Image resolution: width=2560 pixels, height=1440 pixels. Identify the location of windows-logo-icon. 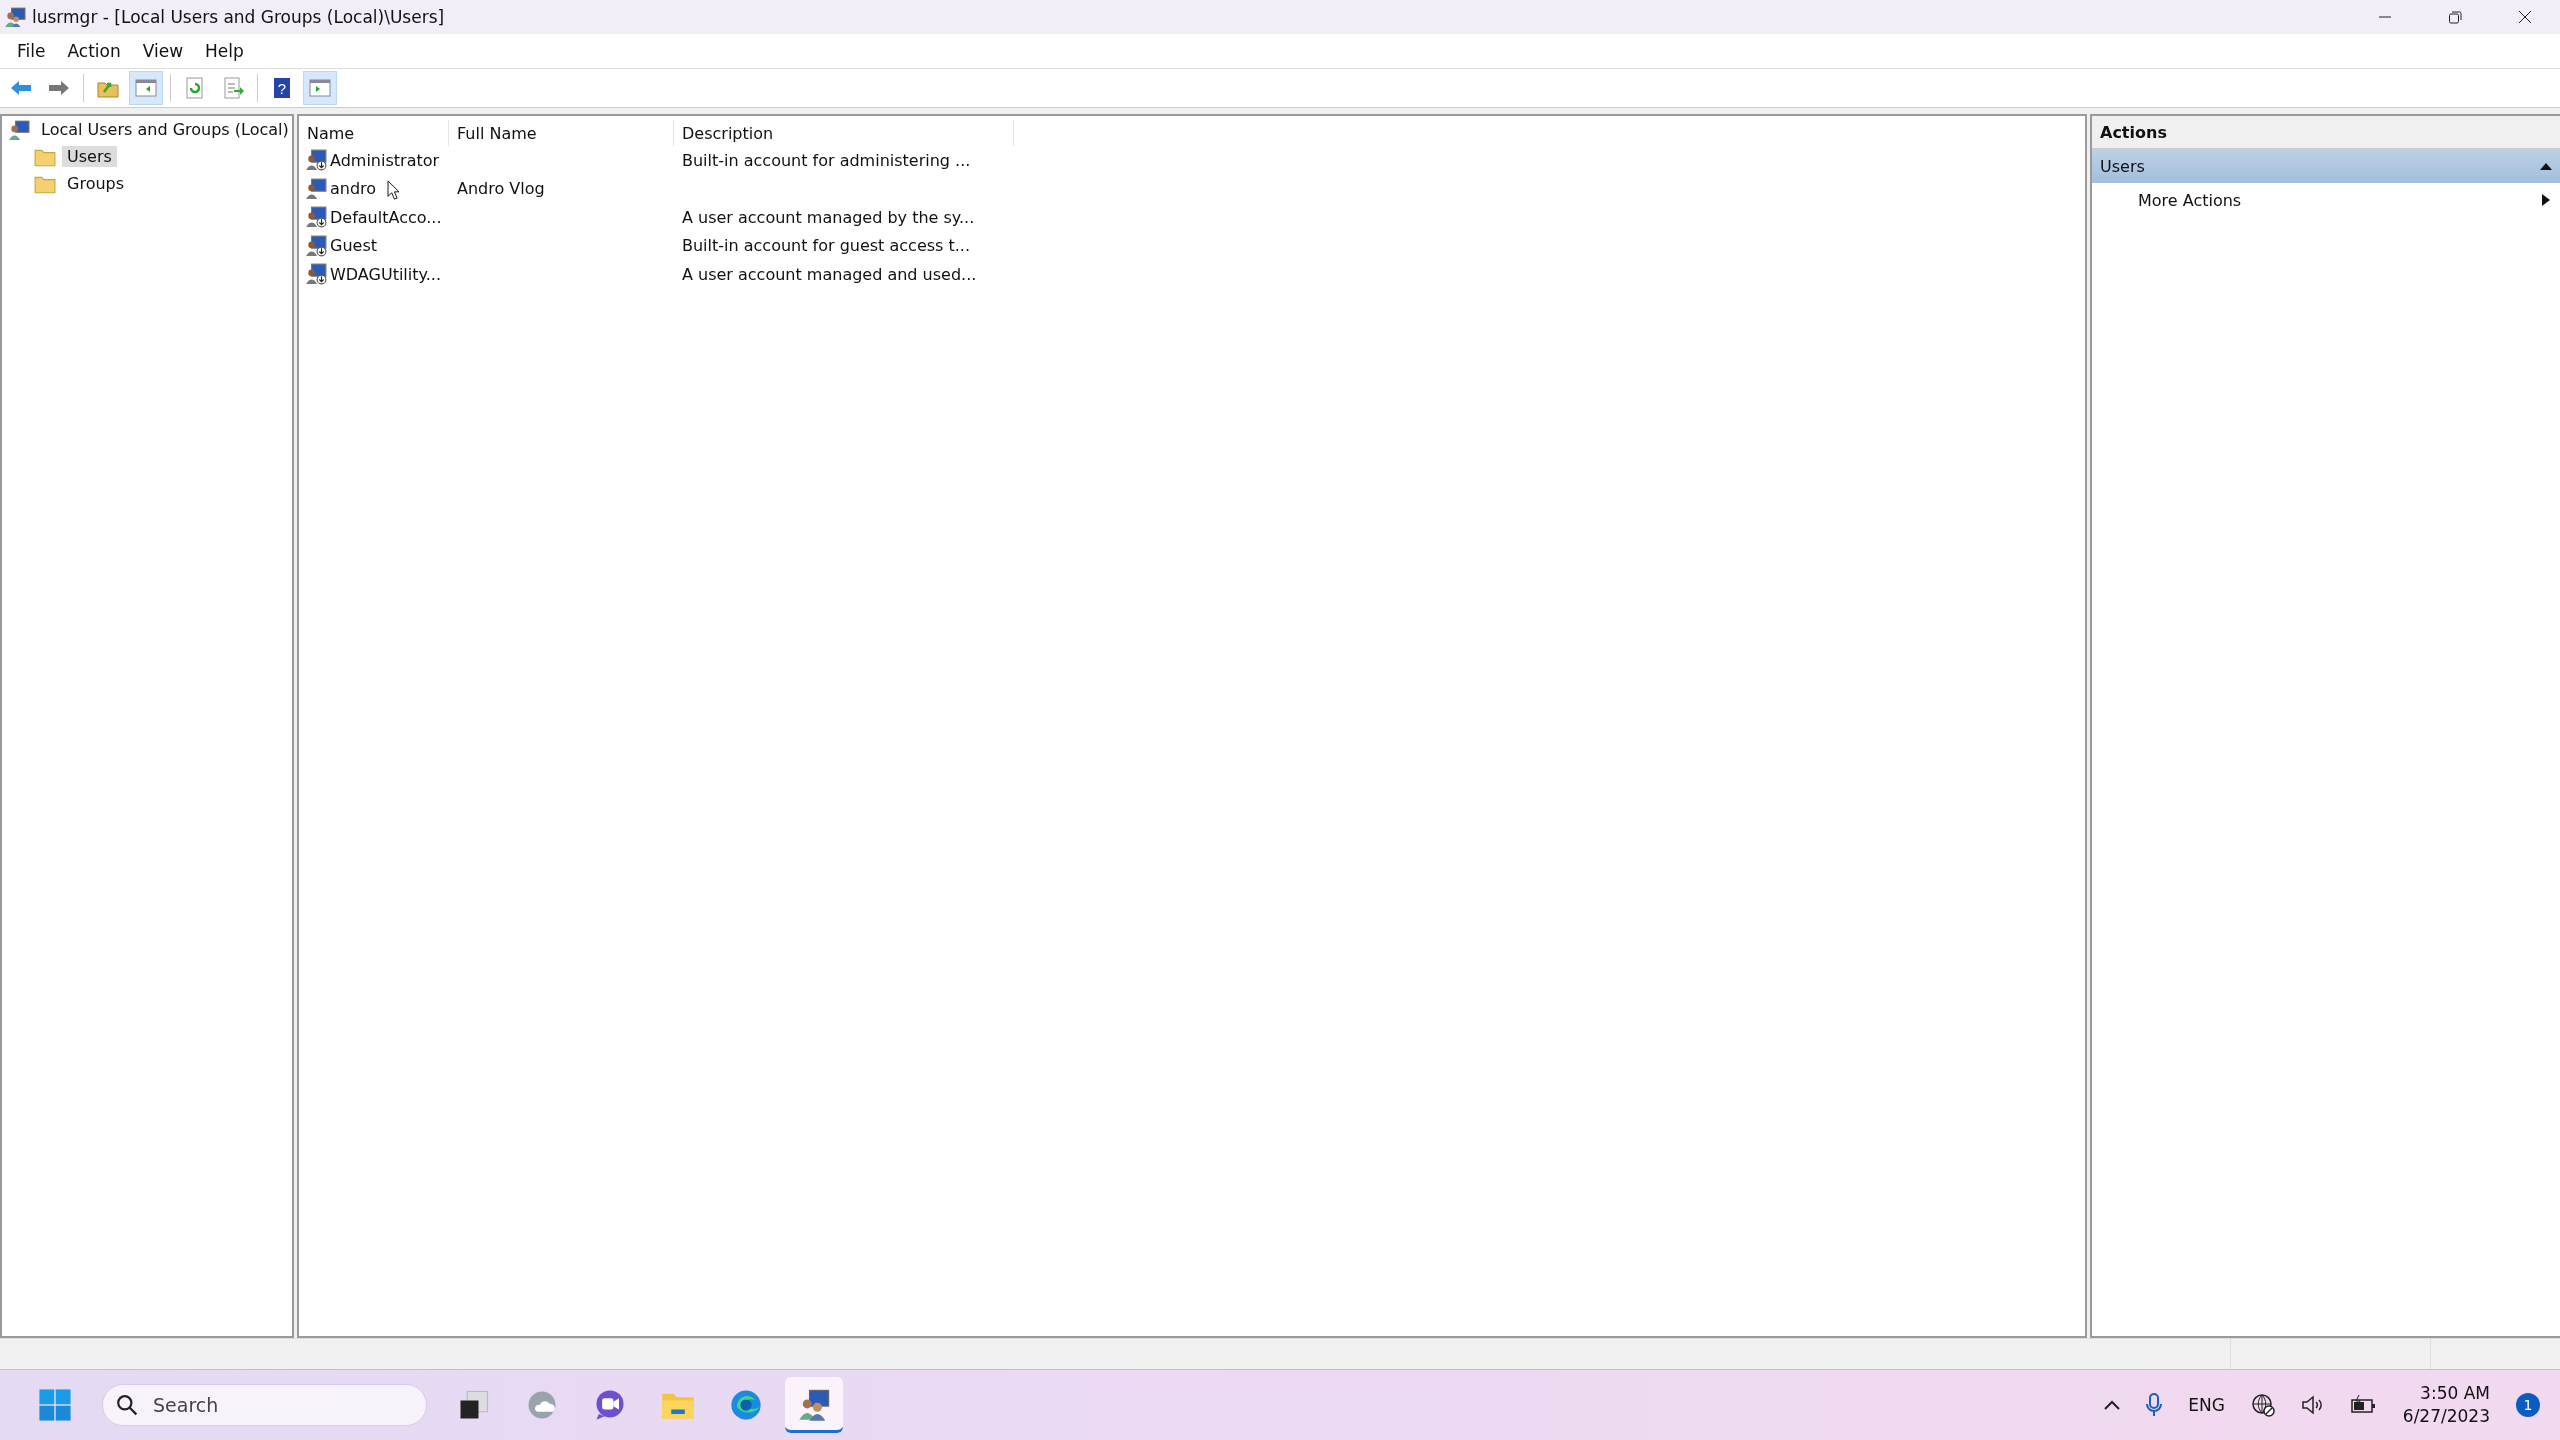
(55, 1405).